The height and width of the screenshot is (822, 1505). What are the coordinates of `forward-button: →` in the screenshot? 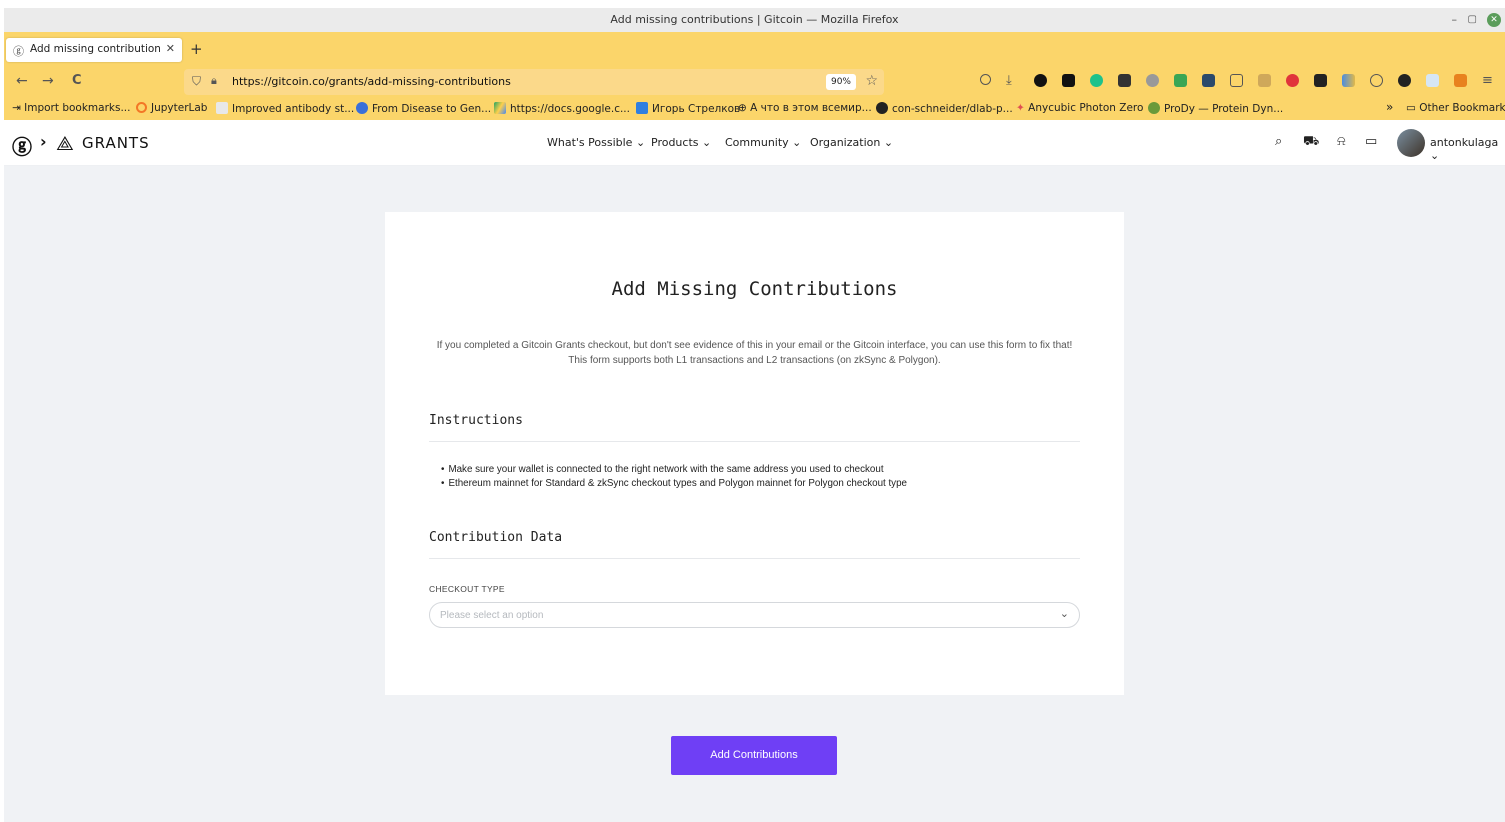 It's located at (48, 81).